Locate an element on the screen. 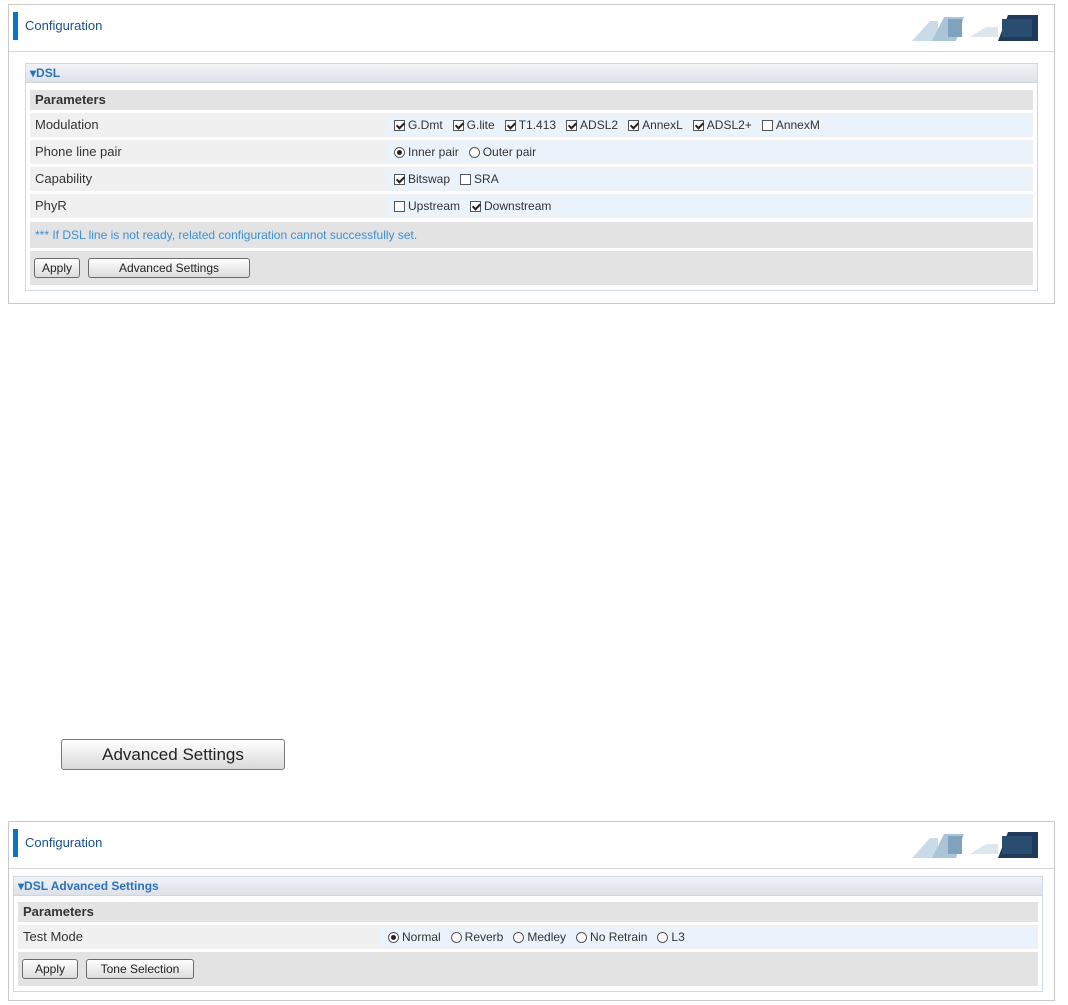 This screenshot has width=1068, height=1005. test-mode-options: Normal Reverb Medley No Retrain L3 is located at coordinates (708, 937).